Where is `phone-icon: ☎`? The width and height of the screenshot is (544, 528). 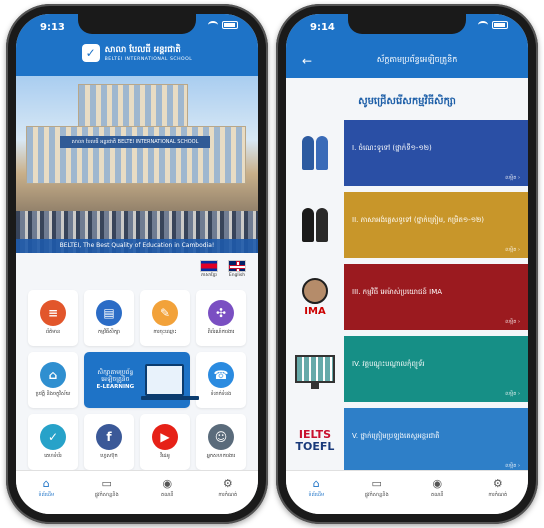
phone-icon: ☎ is located at coordinates (221, 375).